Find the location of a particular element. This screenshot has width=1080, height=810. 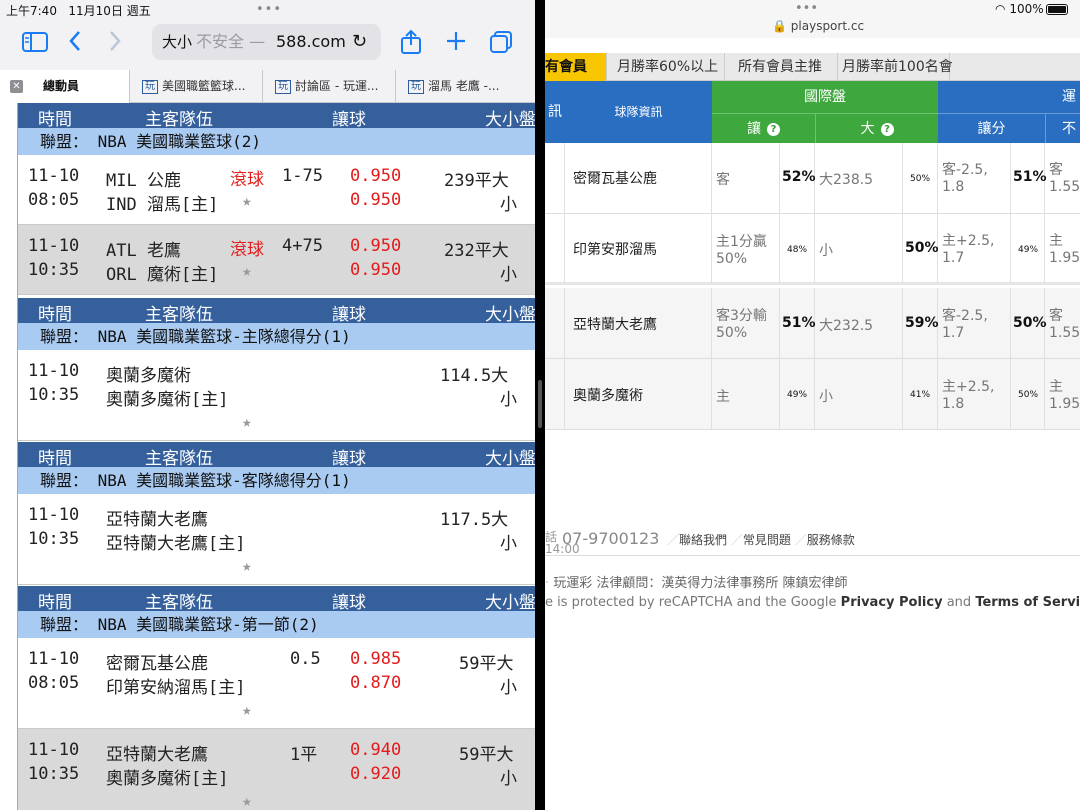

tab-win-rate-60: 月勝率60%以上 is located at coordinates (666, 67).